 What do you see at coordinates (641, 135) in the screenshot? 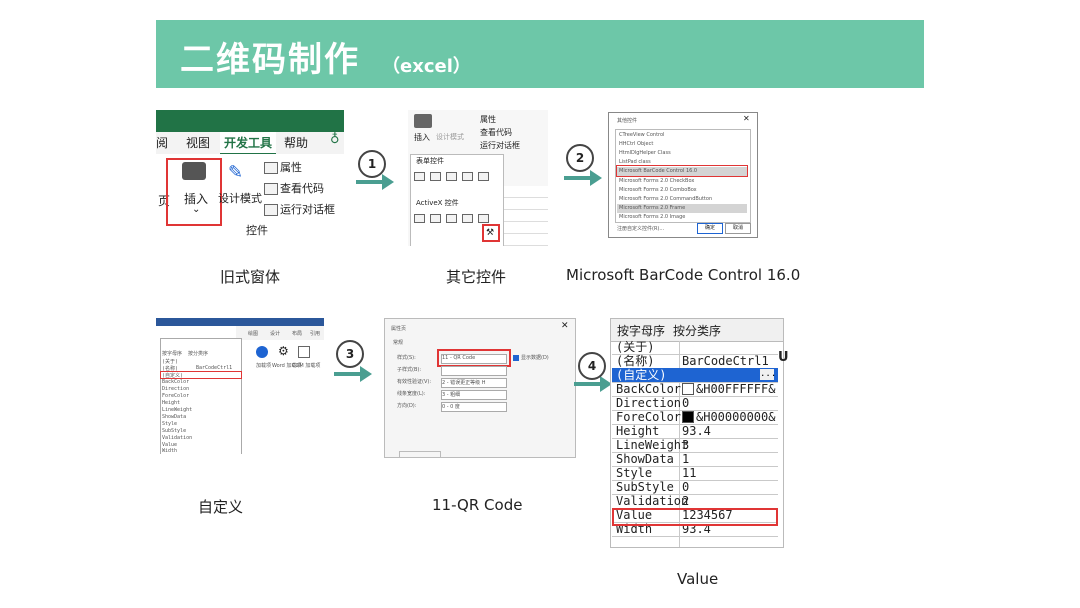
I see `control-item: CTreeView Control` at bounding box center [641, 135].